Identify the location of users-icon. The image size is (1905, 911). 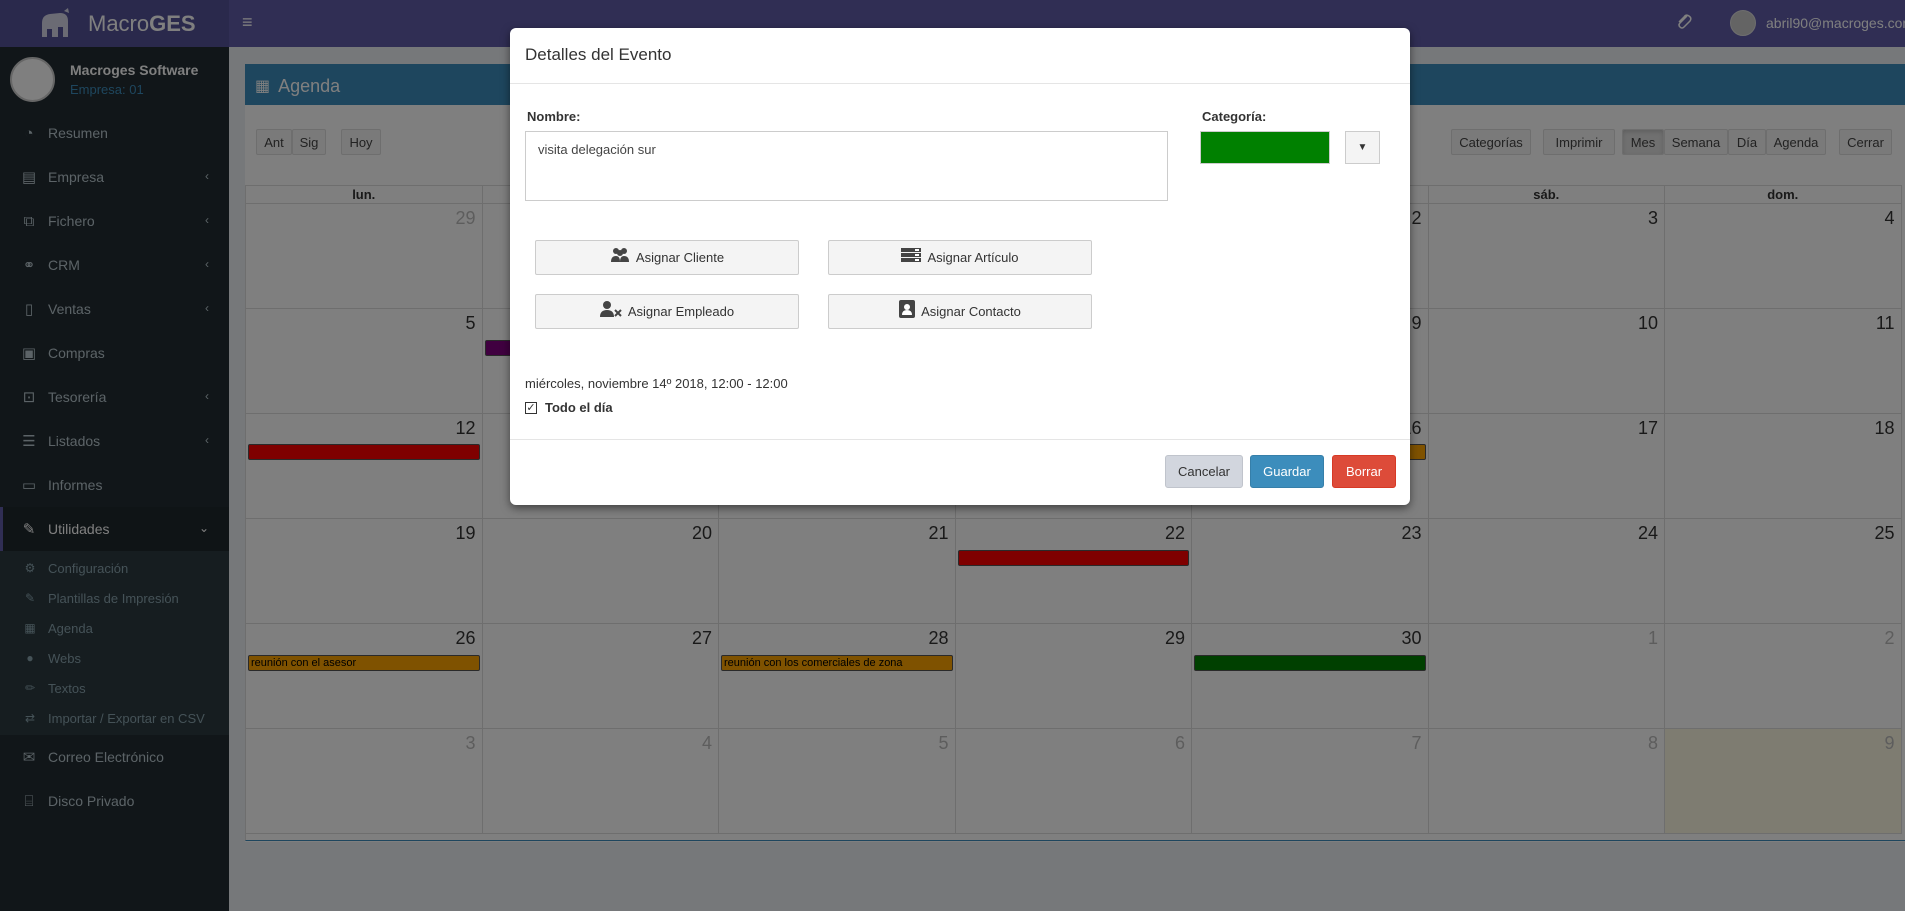
(620, 257).